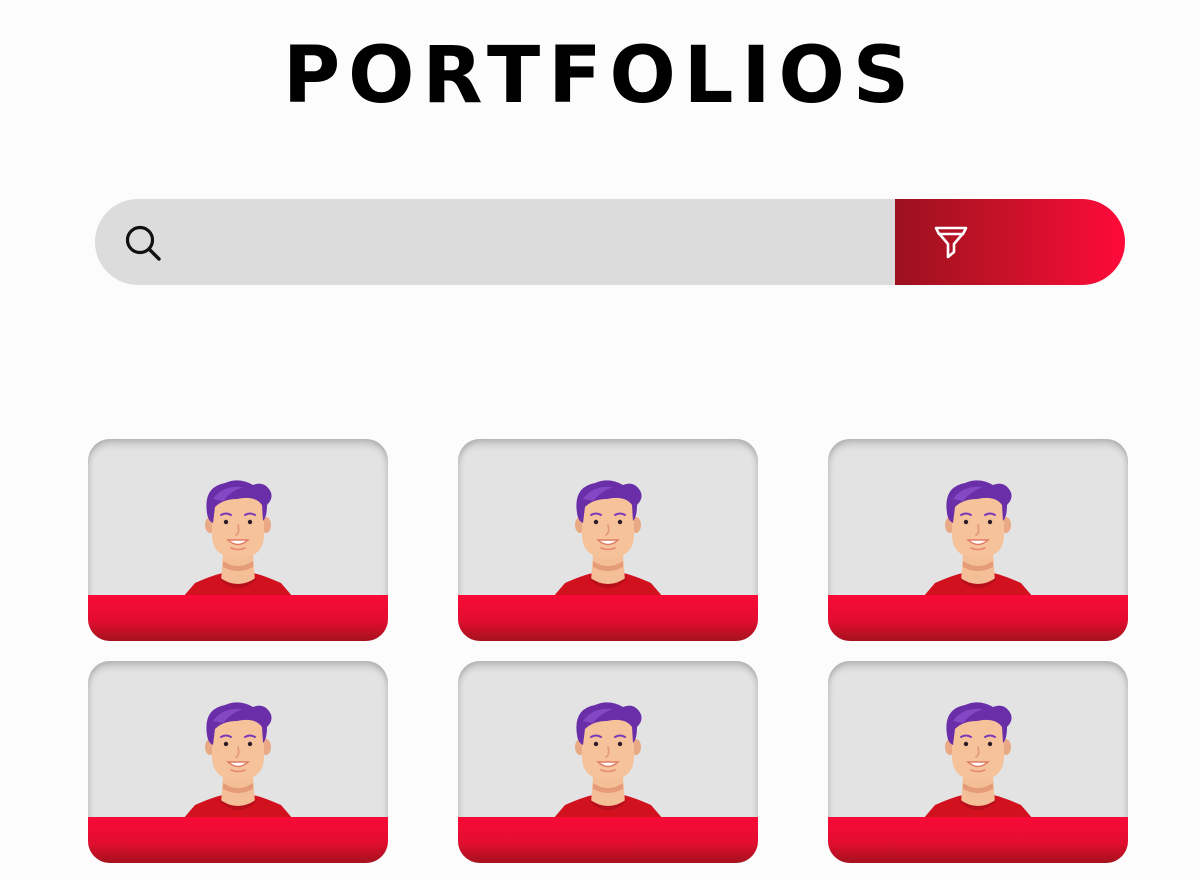 The height and width of the screenshot is (879, 1200). What do you see at coordinates (600, 76) in the screenshot?
I see `page-title: PORTFOLIOS` at bounding box center [600, 76].